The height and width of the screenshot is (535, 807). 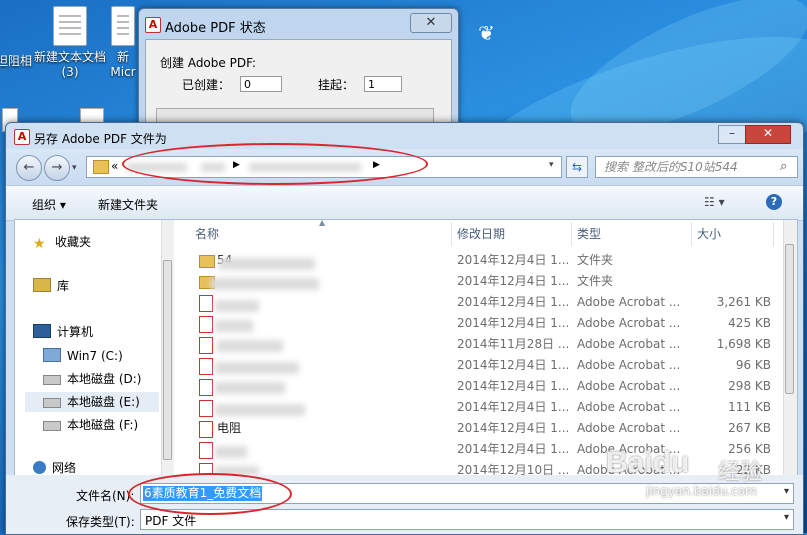 I want to click on watermark-url: jingyan.baidu.com, so click(x=701, y=491).